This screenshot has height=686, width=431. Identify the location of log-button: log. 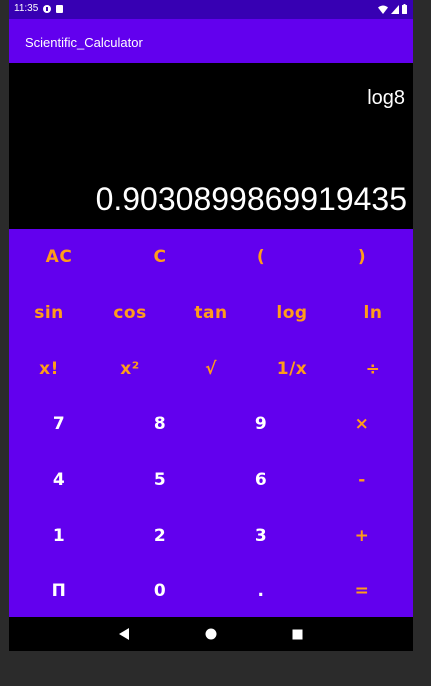
(292, 313).